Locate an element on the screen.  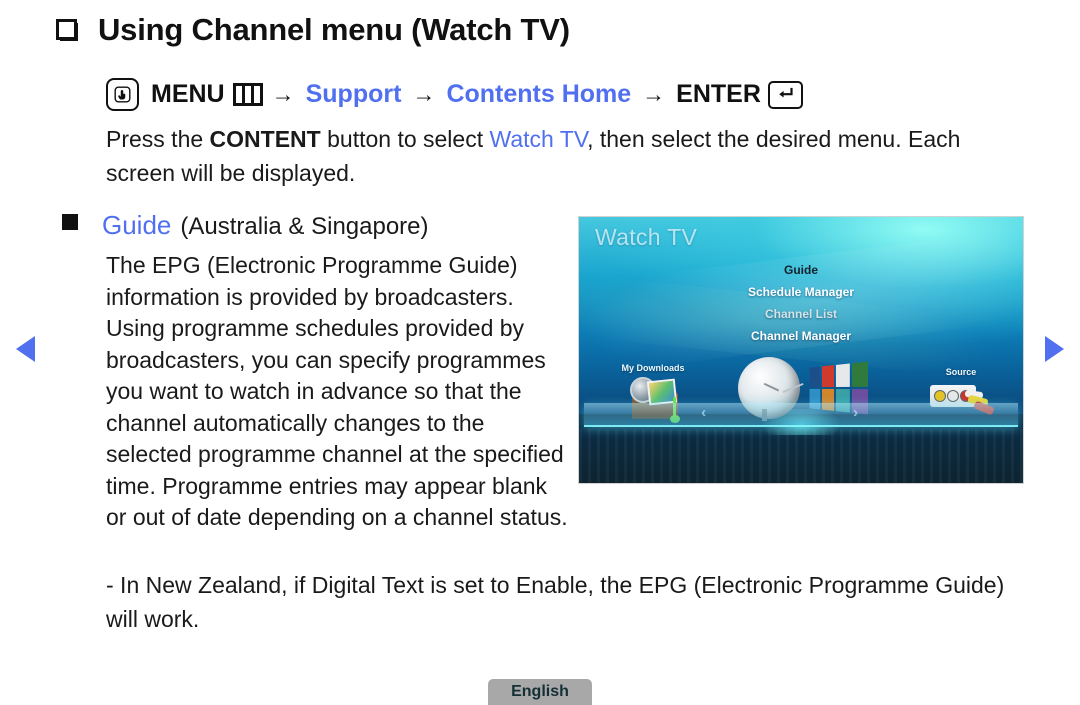
enter-label: ENTER is located at coordinates (718, 94).